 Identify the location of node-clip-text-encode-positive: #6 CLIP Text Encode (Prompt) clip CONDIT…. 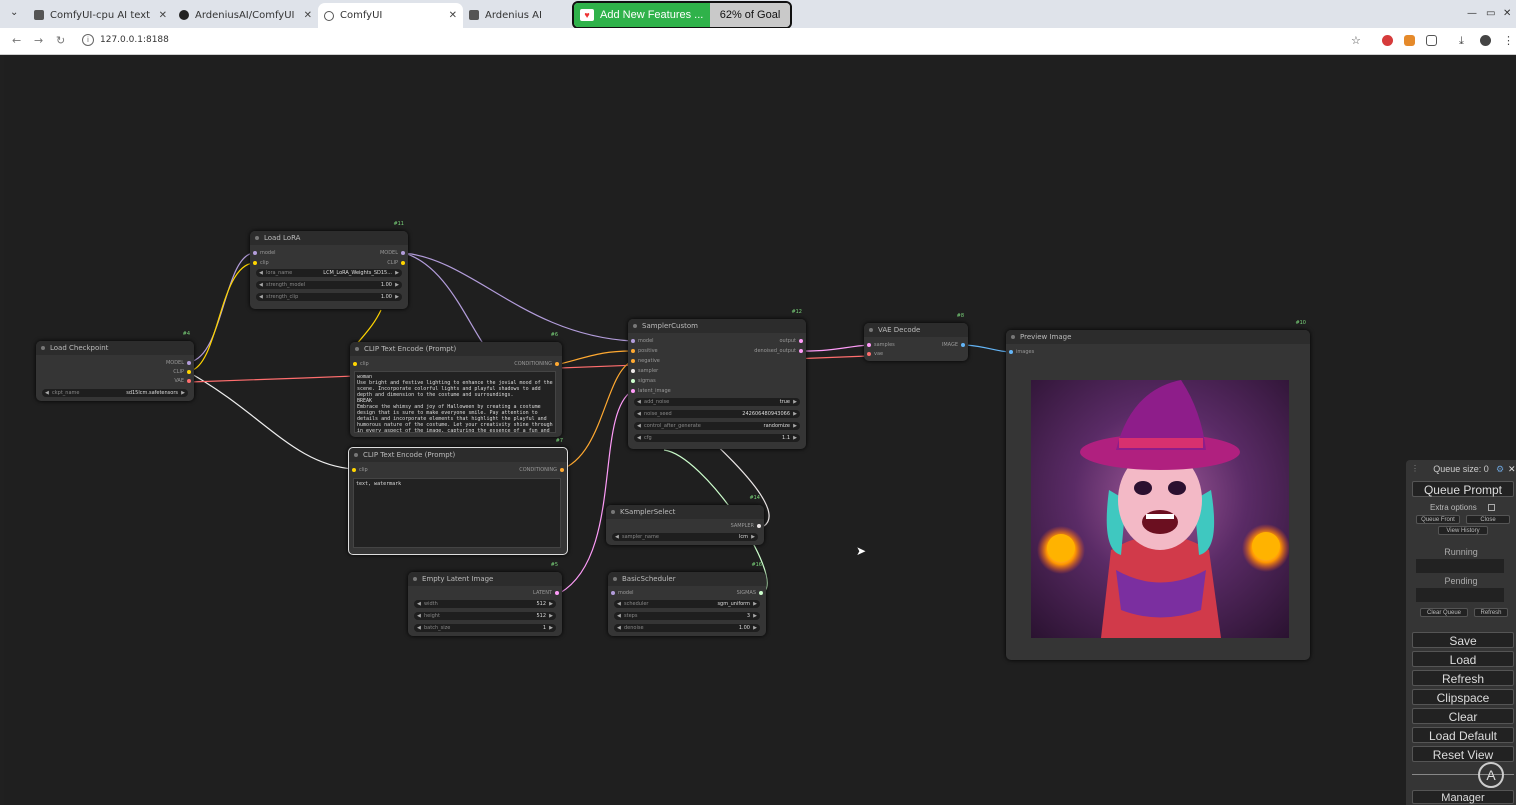
(456, 384).